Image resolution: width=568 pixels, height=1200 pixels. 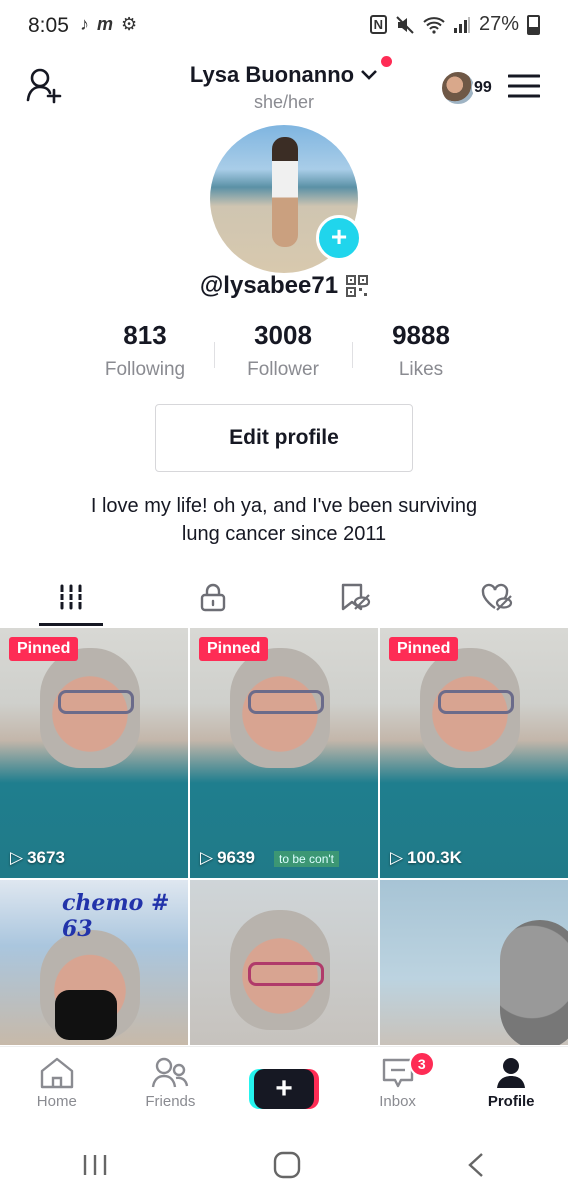 What do you see at coordinates (284, 534) in the screenshot?
I see `bio-line-2: lung cancer since 2011` at bounding box center [284, 534].